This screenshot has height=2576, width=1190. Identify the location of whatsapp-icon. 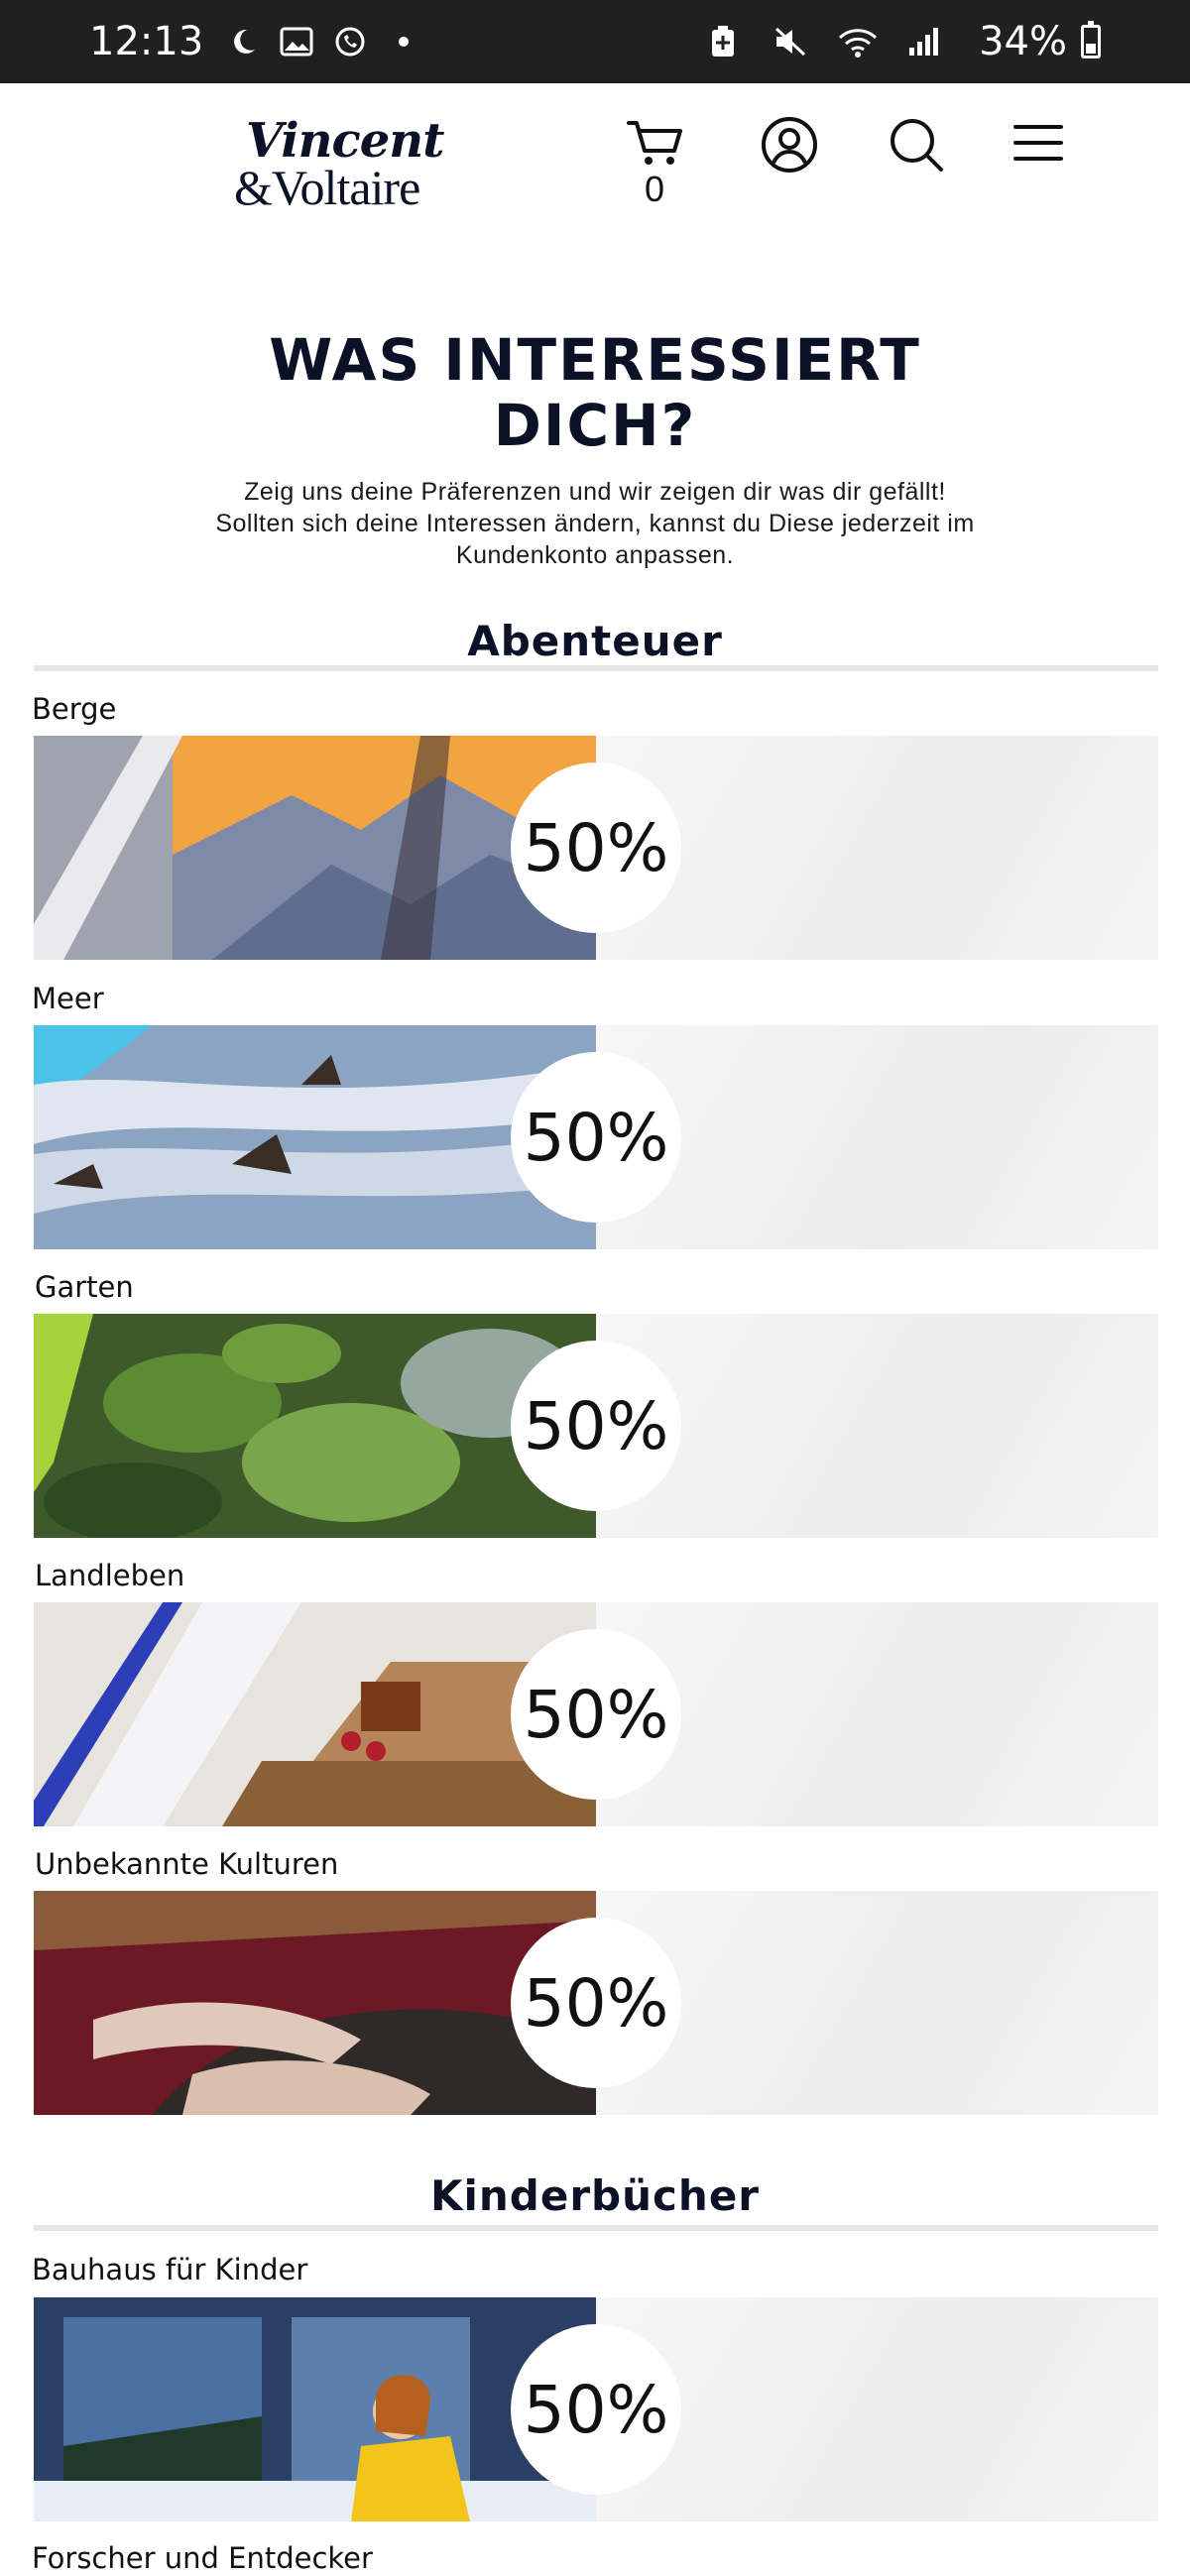
(350, 41).